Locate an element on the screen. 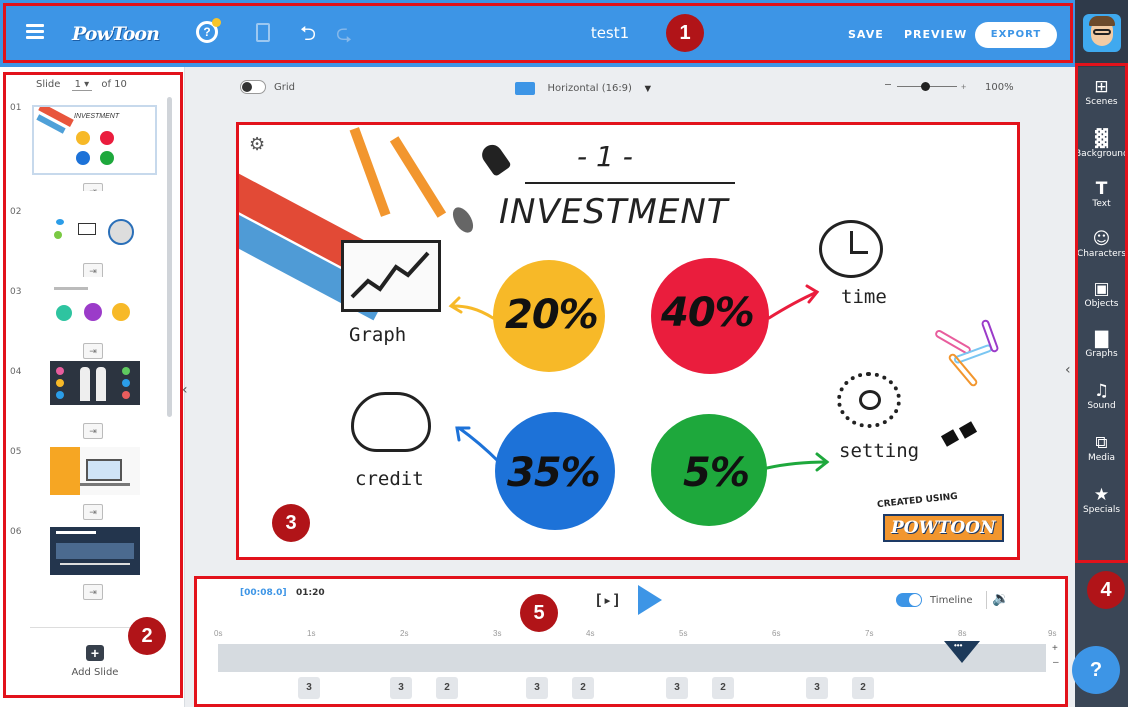 Image resolution: width=1128 pixels, height=707 pixels. arrows-overlay is located at coordinates (639, 378).